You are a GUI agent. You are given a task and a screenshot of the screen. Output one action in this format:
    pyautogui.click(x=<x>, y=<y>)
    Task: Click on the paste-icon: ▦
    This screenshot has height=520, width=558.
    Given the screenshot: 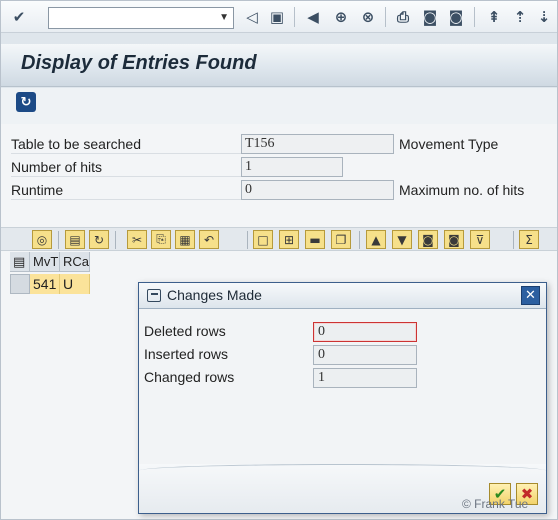 What is the action you would take?
    pyautogui.click(x=185, y=239)
    